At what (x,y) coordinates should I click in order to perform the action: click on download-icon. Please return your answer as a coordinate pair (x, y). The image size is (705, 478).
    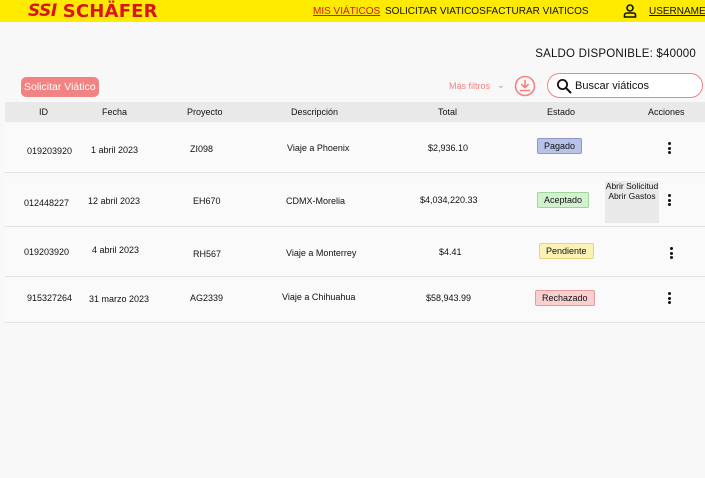
    Looking at the image, I should click on (525, 86).